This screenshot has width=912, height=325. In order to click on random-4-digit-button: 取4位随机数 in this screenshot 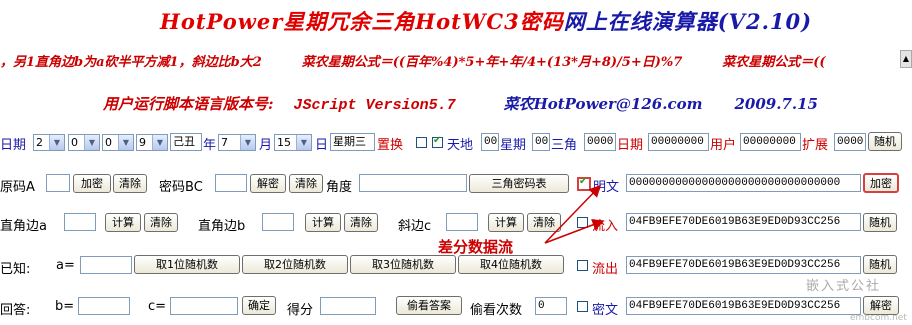, I will do `click(511, 264)`.